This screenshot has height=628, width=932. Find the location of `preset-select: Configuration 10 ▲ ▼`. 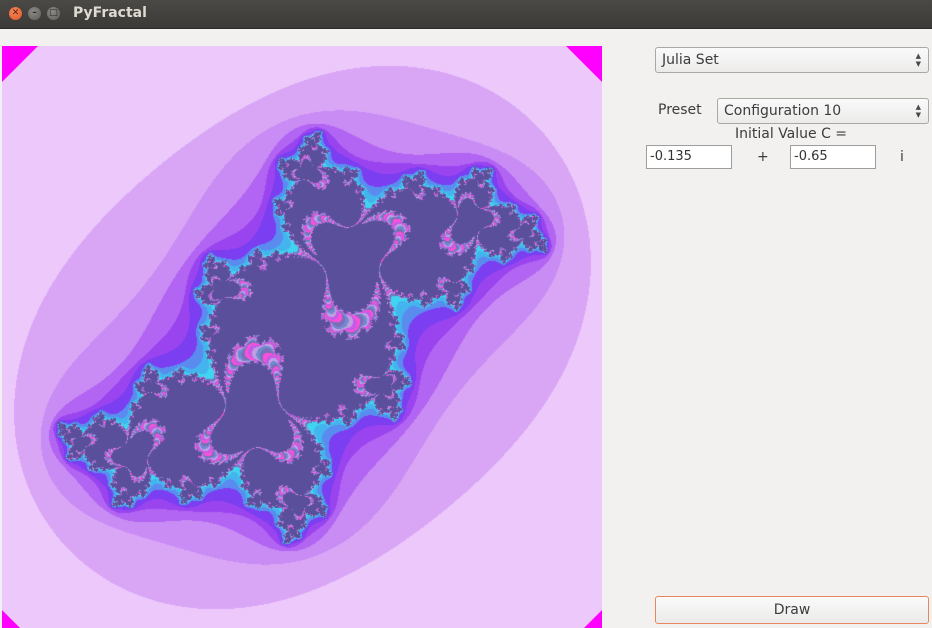

preset-select: Configuration 10 ▲ ▼ is located at coordinates (823, 111).